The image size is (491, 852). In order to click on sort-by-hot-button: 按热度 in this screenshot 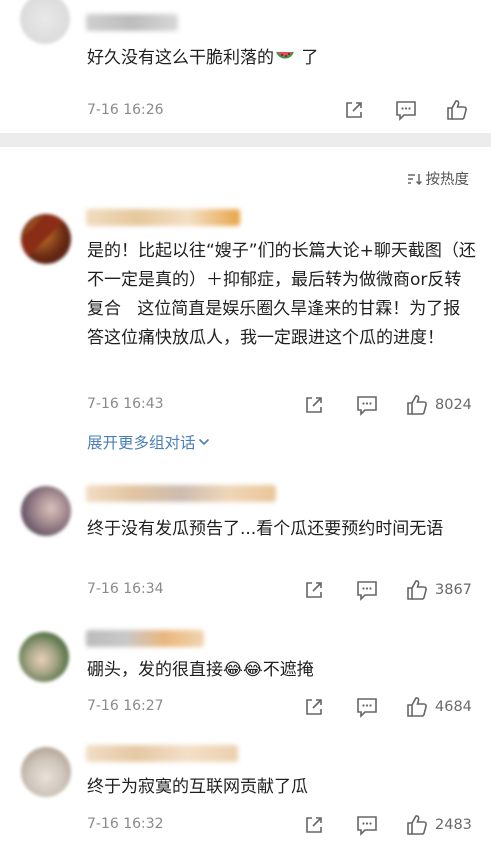, I will do `click(438, 178)`.